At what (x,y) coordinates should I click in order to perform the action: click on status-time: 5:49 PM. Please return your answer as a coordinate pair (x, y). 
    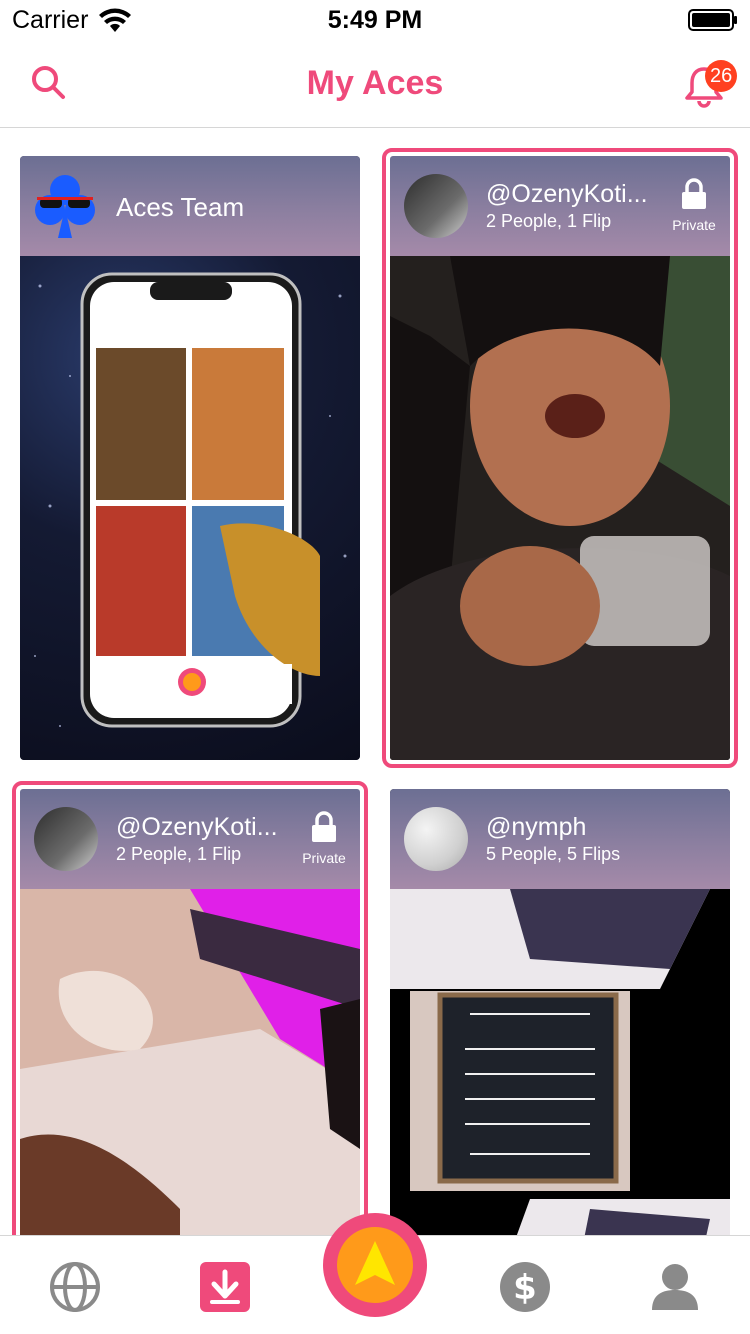
    Looking at the image, I should click on (375, 20).